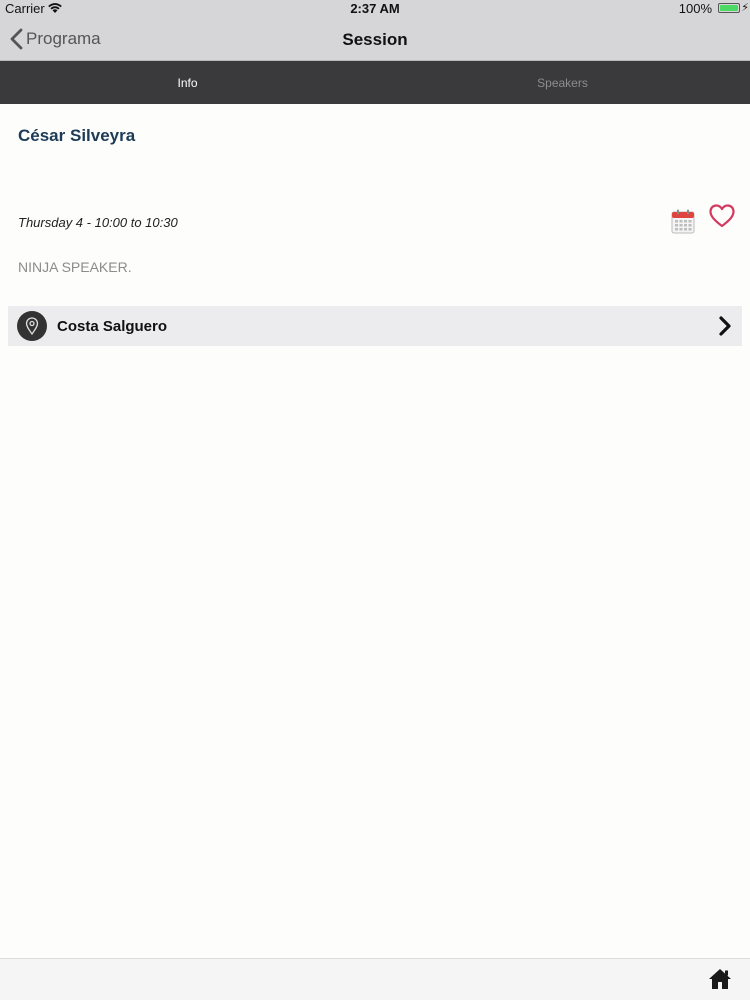 Image resolution: width=750 pixels, height=1000 pixels. I want to click on tab-speakers: Speakers, so click(562, 82).